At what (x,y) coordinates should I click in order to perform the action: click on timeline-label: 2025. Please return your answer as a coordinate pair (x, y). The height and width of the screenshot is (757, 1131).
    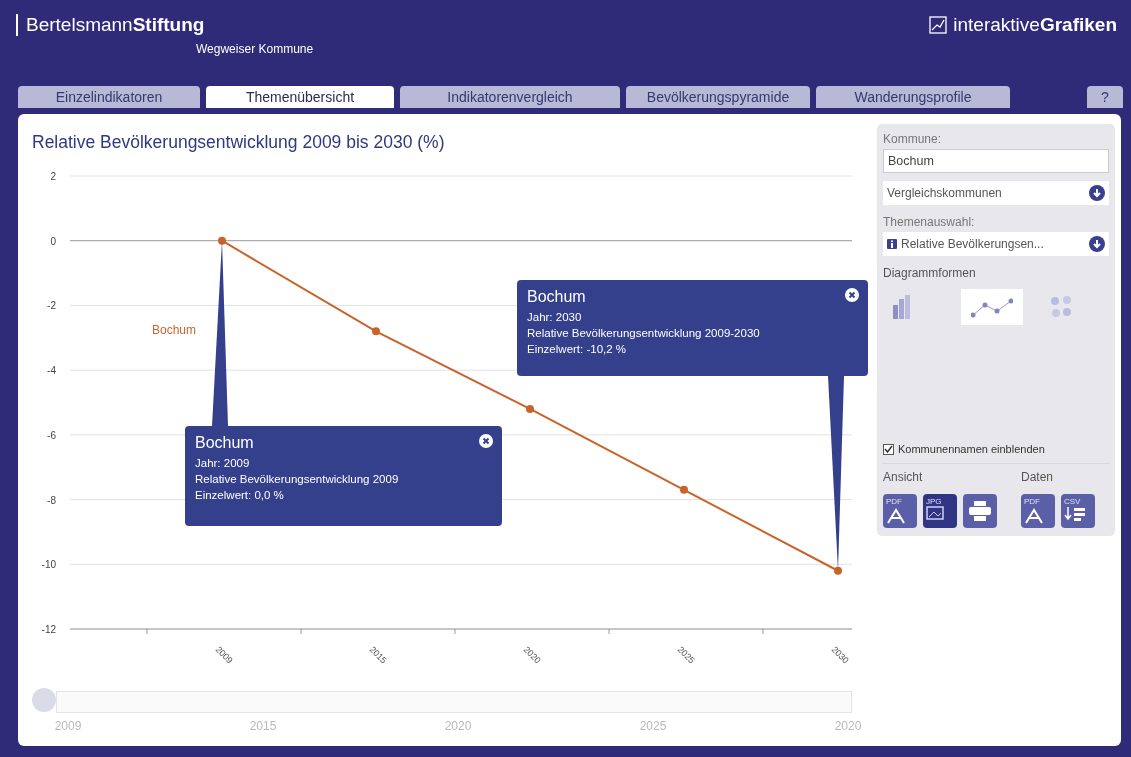
    Looking at the image, I should click on (653, 726).